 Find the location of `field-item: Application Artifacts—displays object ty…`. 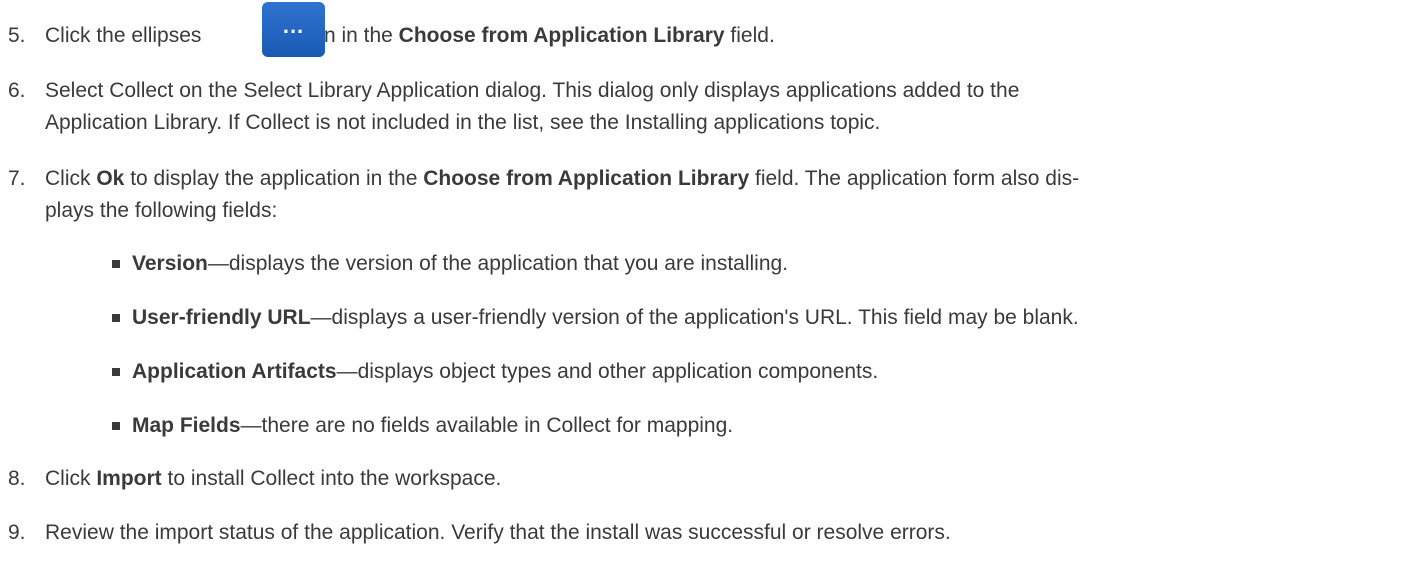

field-item: Application Artifacts—displays object ty… is located at coordinates (710, 372).